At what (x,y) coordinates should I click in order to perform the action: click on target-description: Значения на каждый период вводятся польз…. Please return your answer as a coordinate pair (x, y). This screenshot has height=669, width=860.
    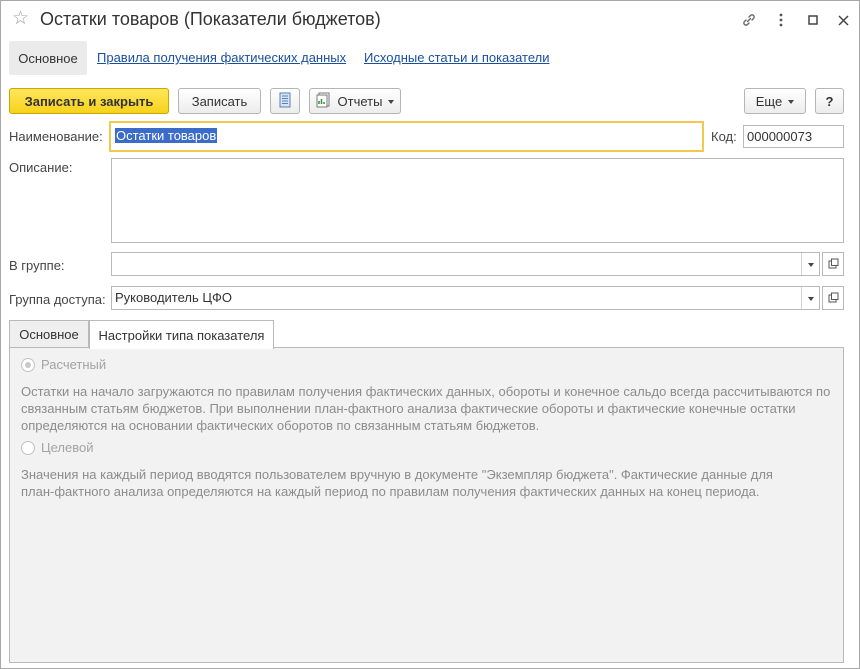
    Looking at the image, I should click on (397, 483).